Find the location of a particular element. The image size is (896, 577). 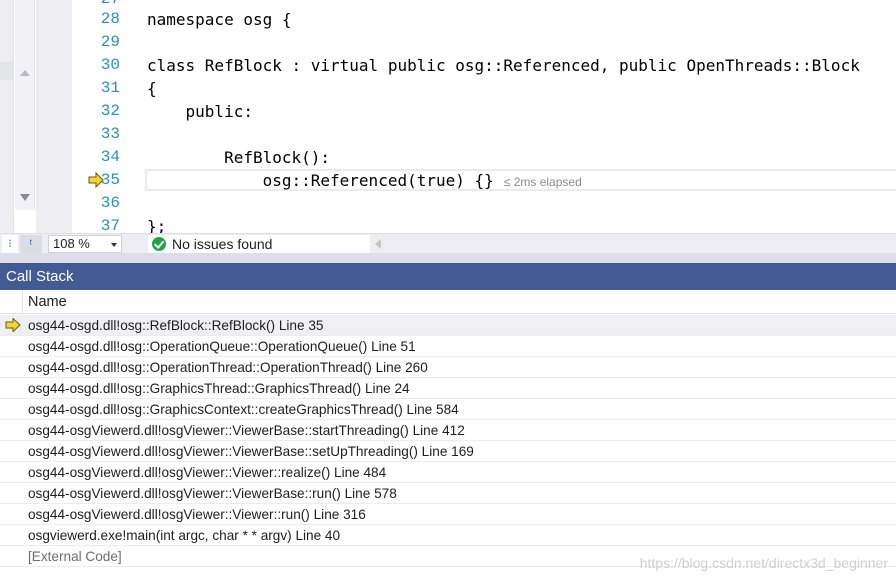

scroll-up-arrow-icon is located at coordinates (25, 73).